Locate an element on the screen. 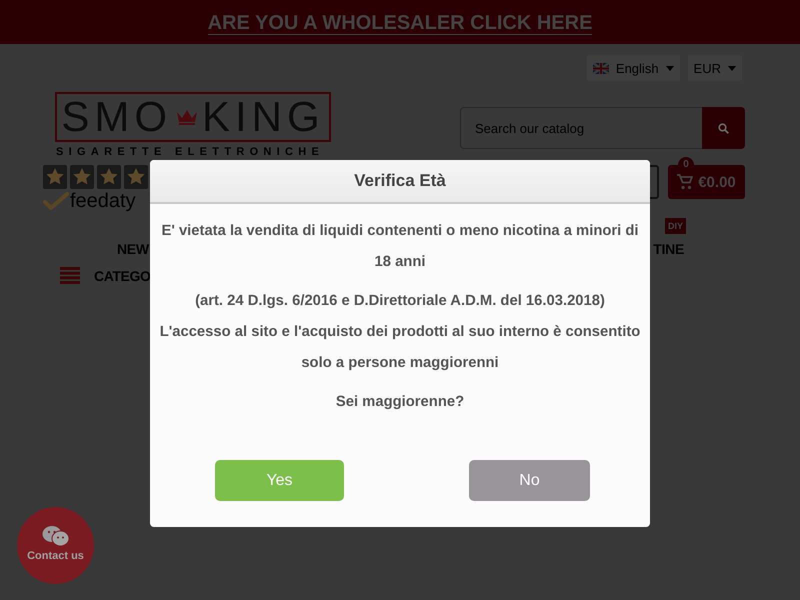 The height and width of the screenshot is (600, 800). contact-button: Contact us is located at coordinates (55, 545).